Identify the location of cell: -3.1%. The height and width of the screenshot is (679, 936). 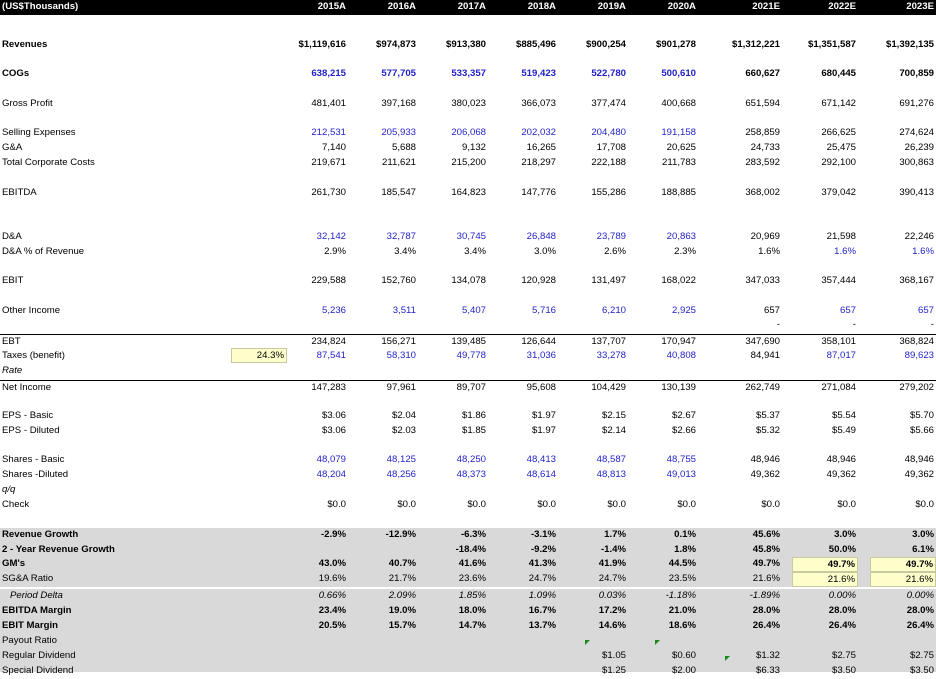
(525, 535).